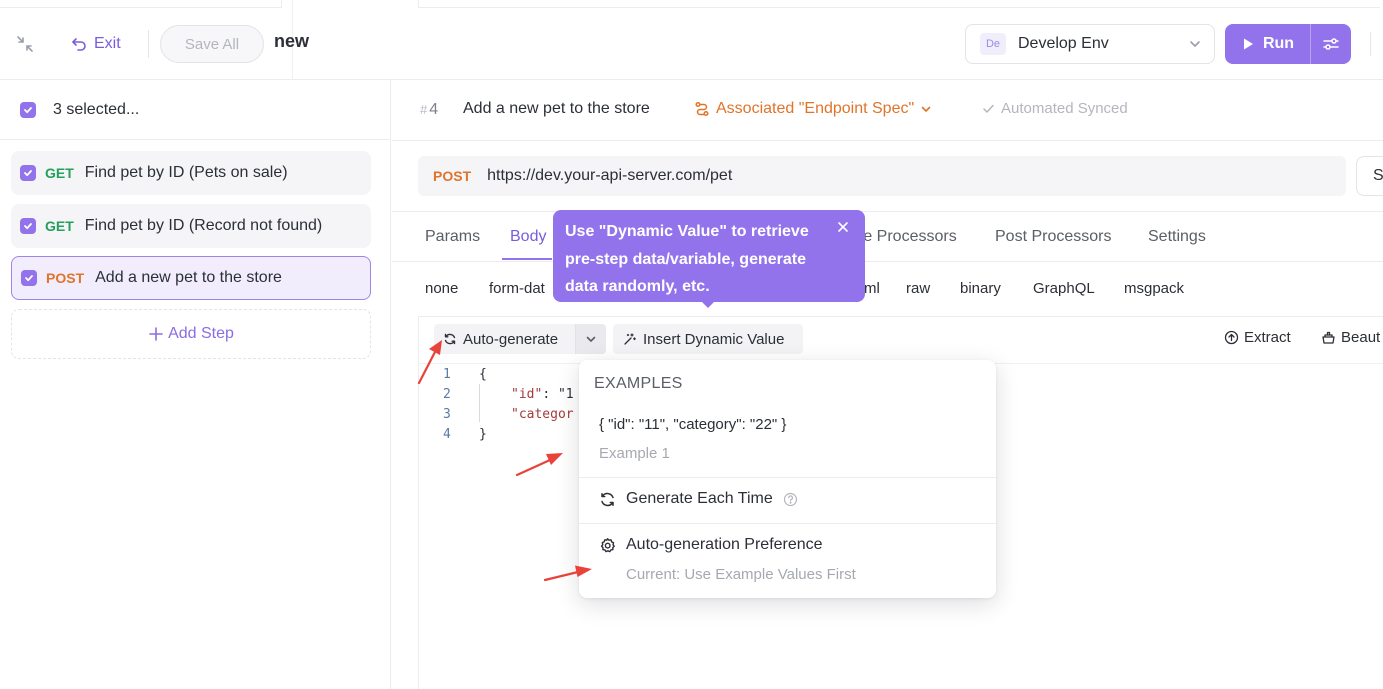 The image size is (1383, 689). I want to click on auto-generate-button: Auto-generate, so click(505, 339).